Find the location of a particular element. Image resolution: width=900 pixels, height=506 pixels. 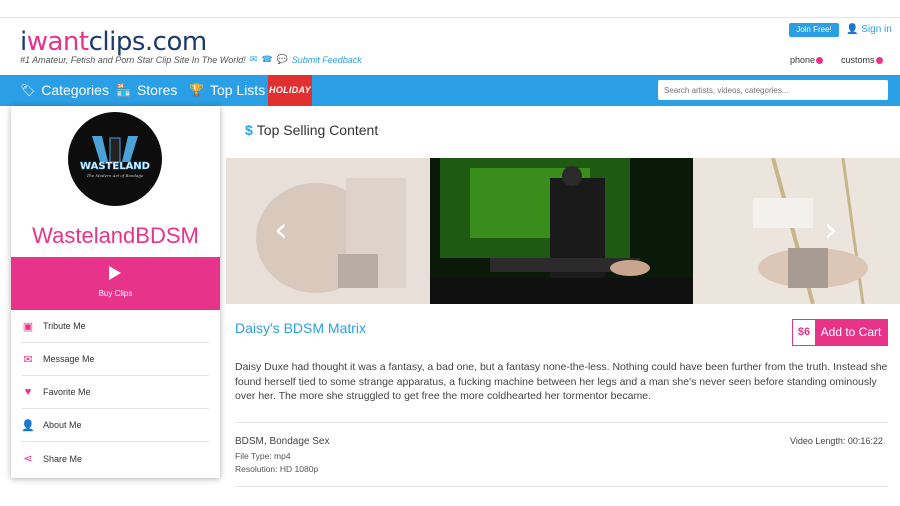

buy-clips-label: Buy Clips is located at coordinates (115, 293).